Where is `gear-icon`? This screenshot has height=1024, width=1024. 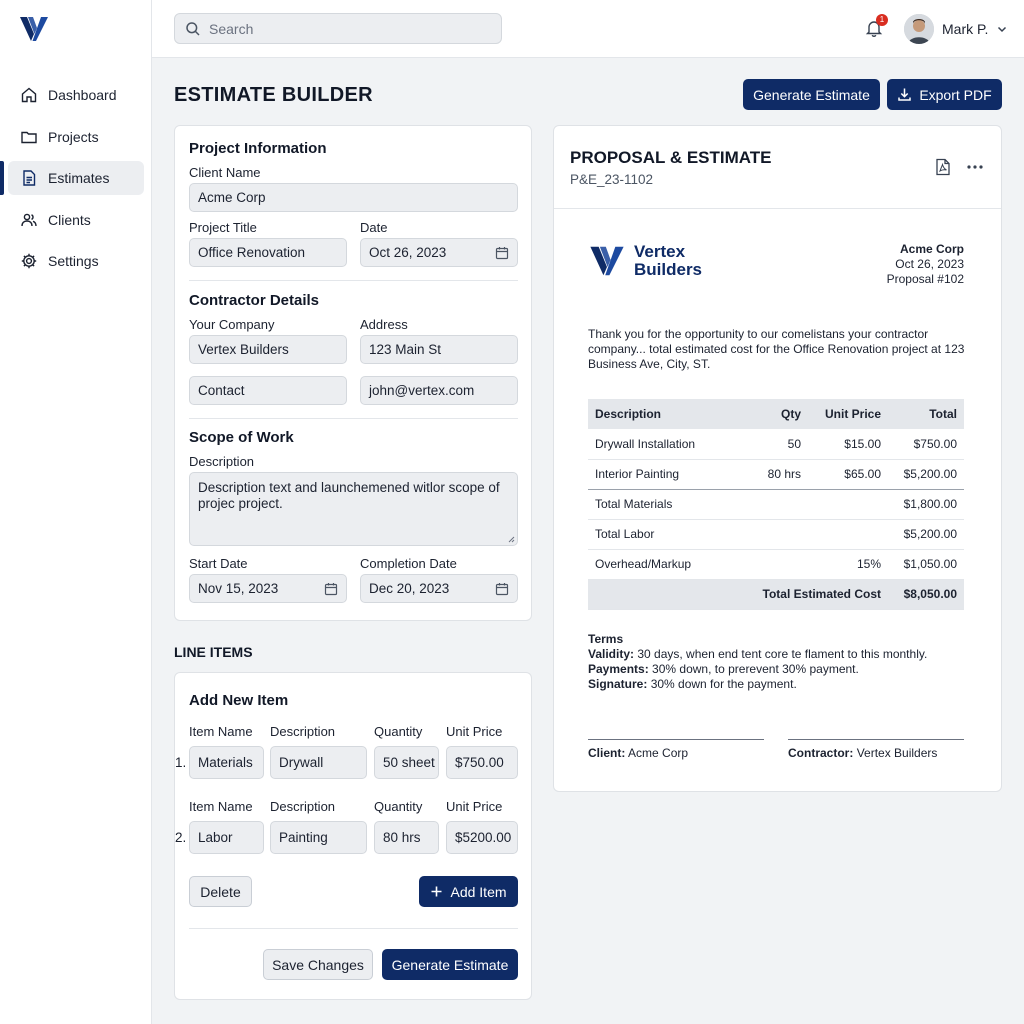 gear-icon is located at coordinates (29, 261).